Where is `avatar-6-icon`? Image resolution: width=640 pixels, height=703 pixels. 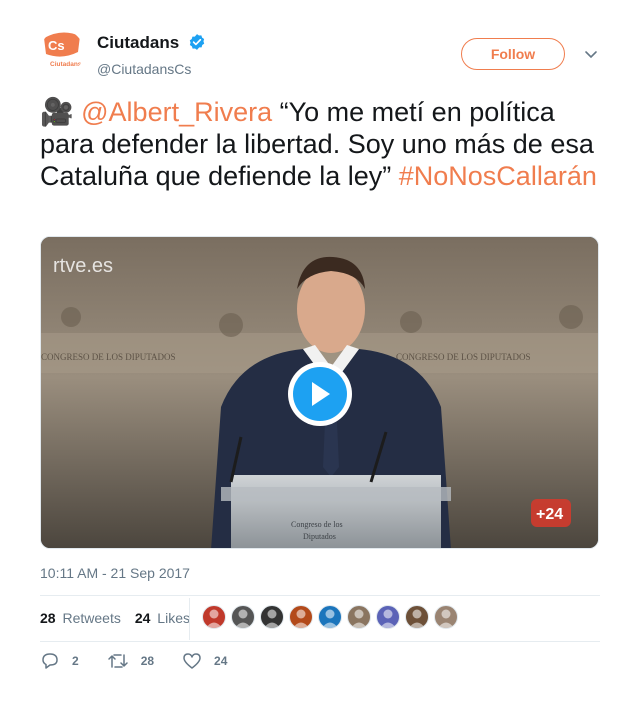
avatar-6-icon is located at coordinates (359, 617).